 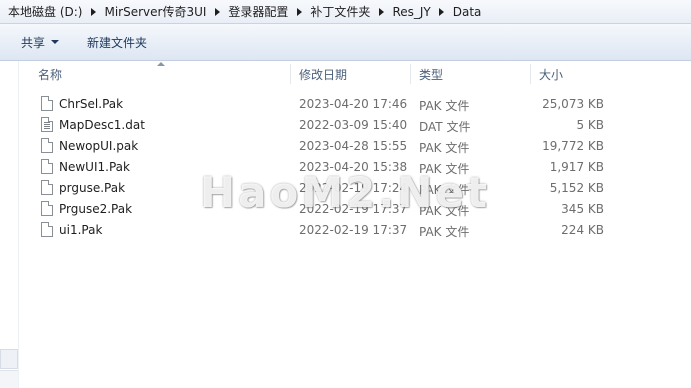 I want to click on file-name: Prguse2.Pak, so click(x=96, y=209).